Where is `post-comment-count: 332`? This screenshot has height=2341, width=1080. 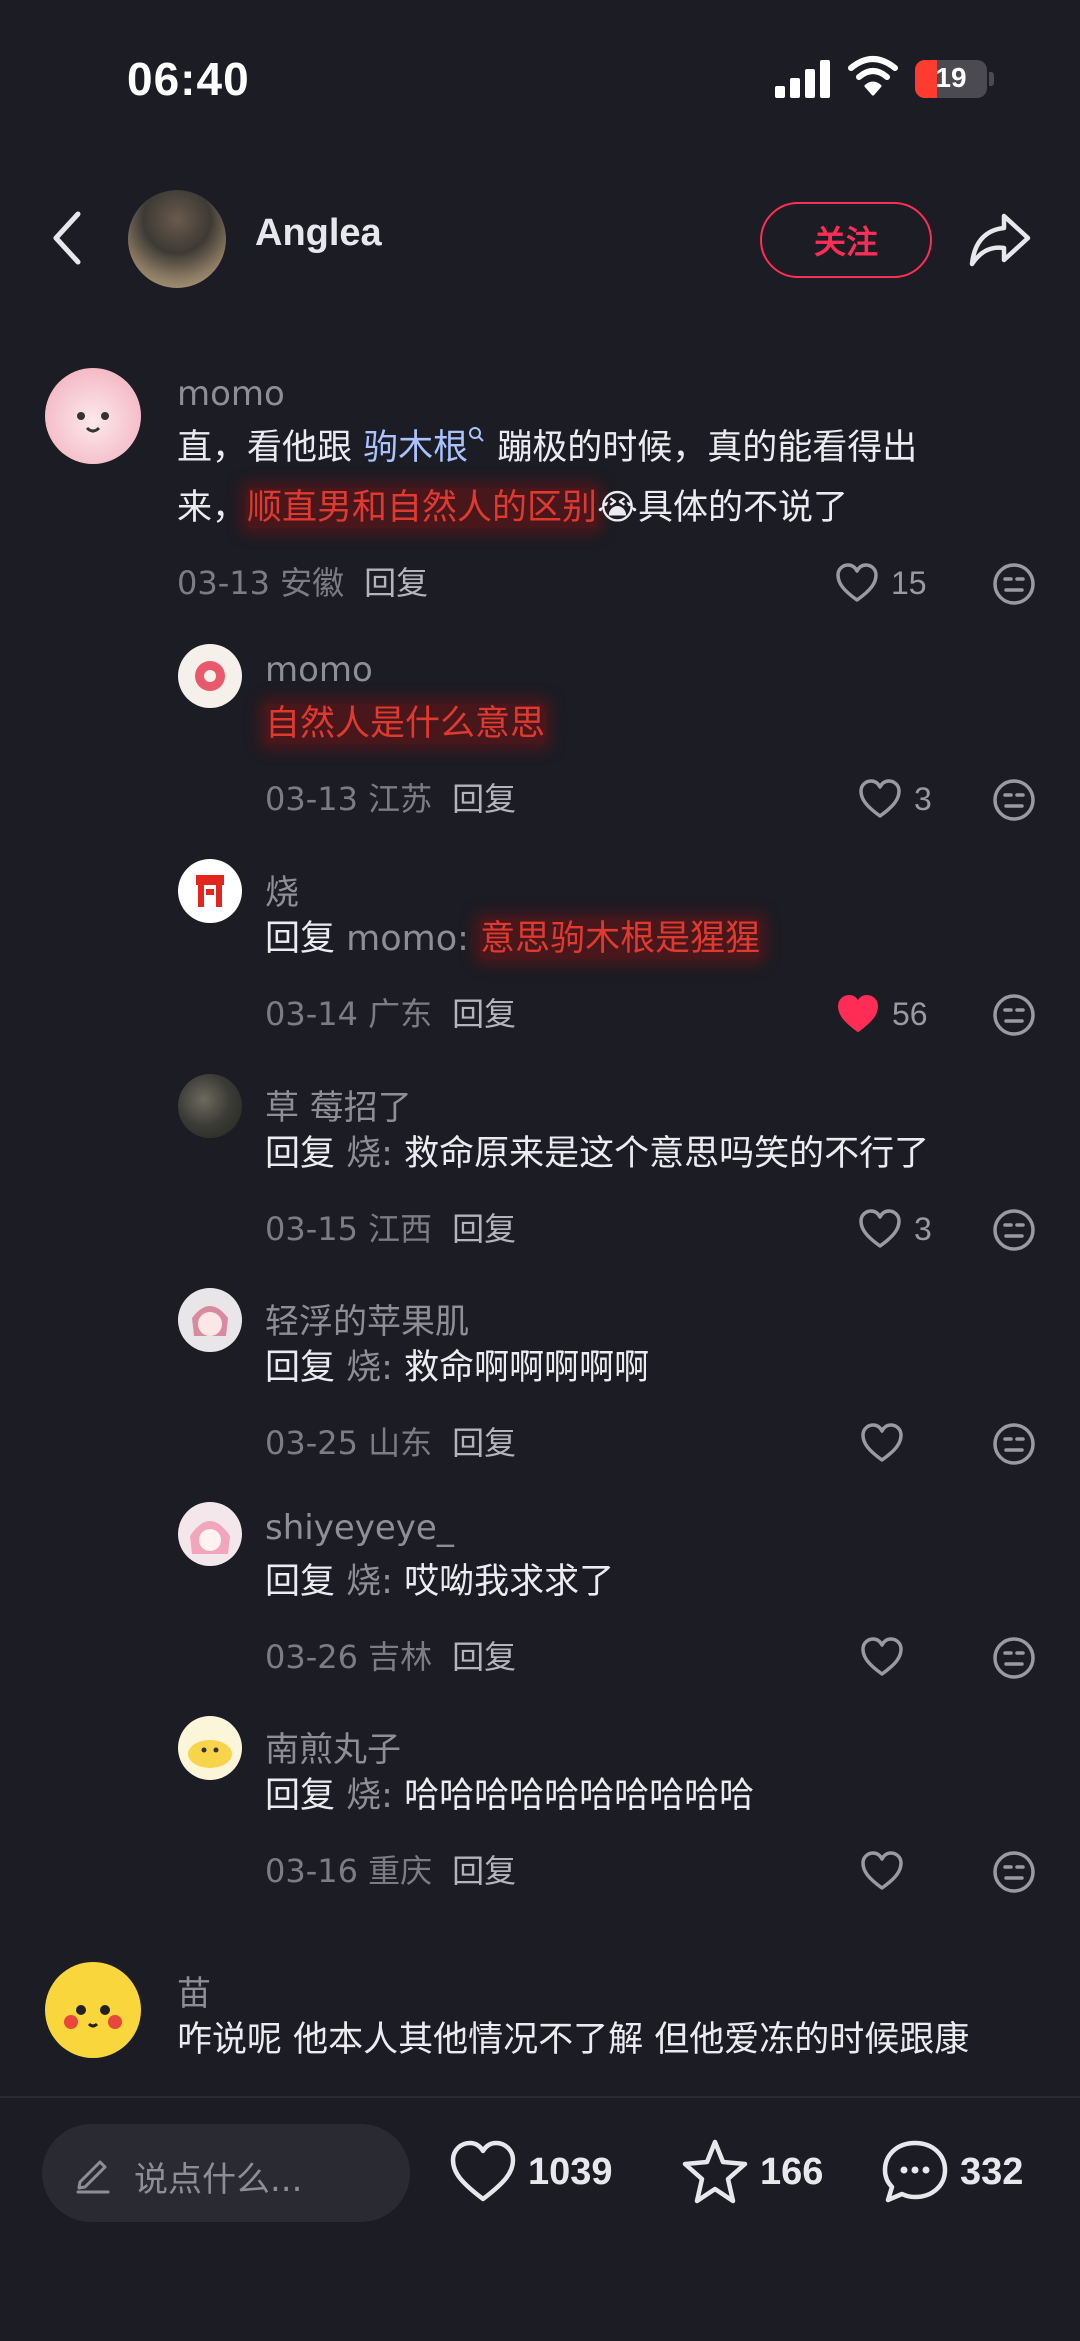 post-comment-count: 332 is located at coordinates (992, 2171).